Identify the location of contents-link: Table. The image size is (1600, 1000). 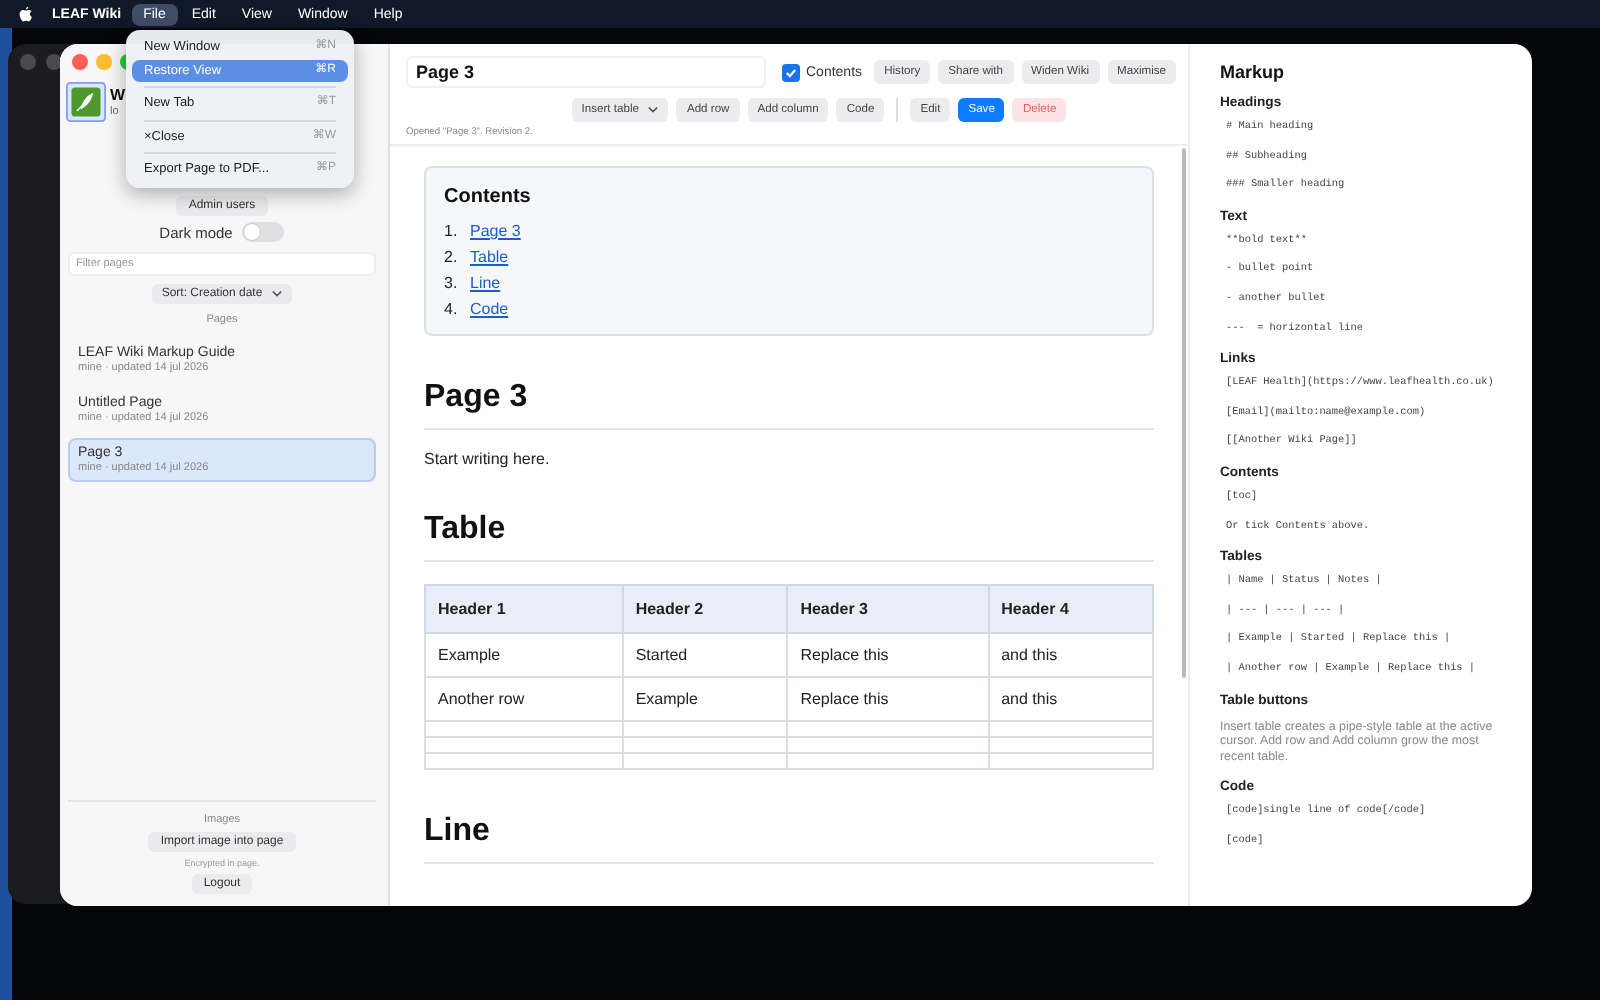
(489, 257).